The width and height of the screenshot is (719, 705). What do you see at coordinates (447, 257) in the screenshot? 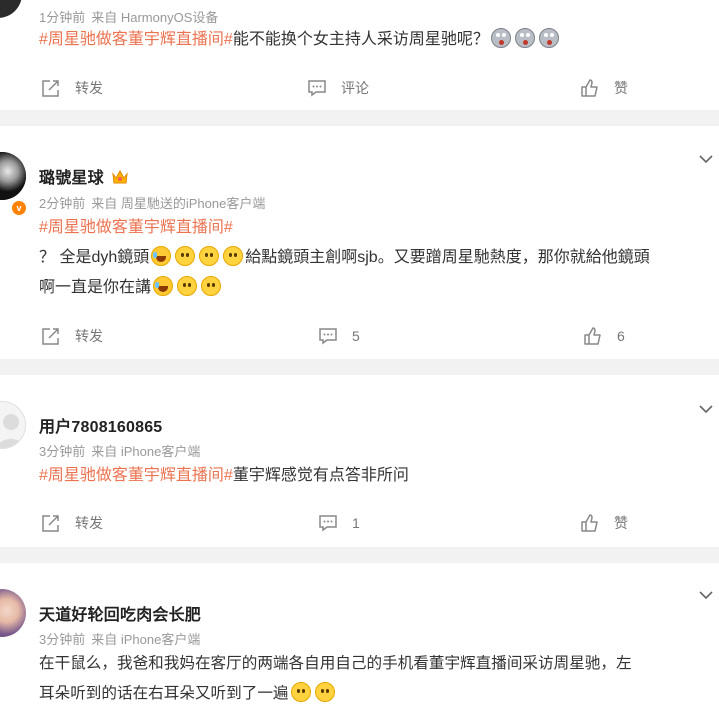
I see `post-body: 給點鏡頭主創啊sjb。又要蹭周星馳熱度，那你就給他鏡頭` at bounding box center [447, 257].